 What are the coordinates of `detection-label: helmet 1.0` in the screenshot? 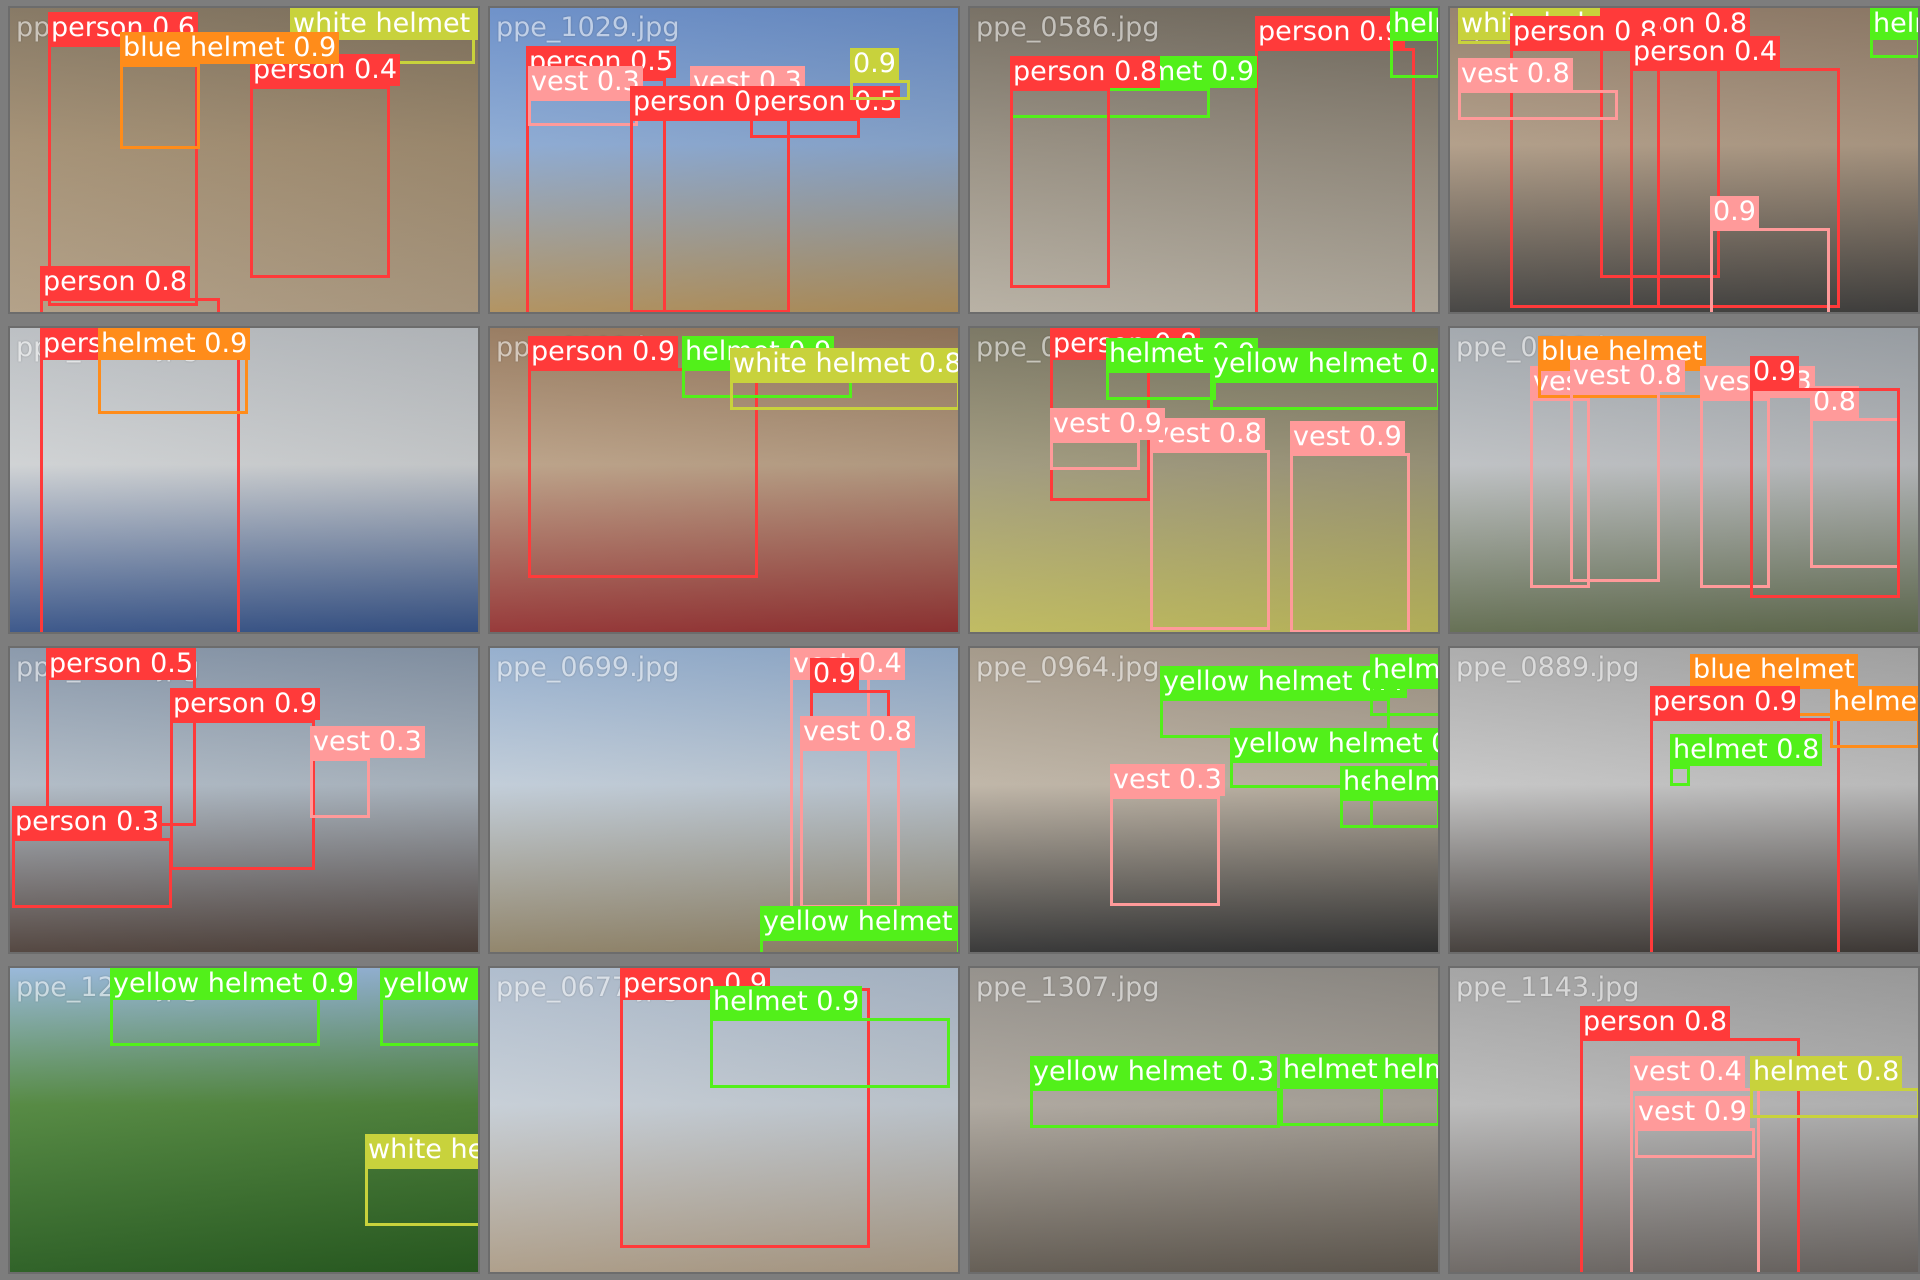 It's located at (1874, 702).